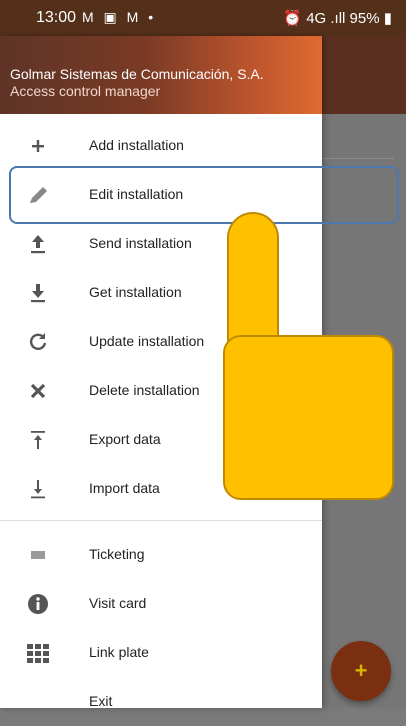 This screenshot has height=726, width=406. I want to click on menu-divider, so click(161, 520).